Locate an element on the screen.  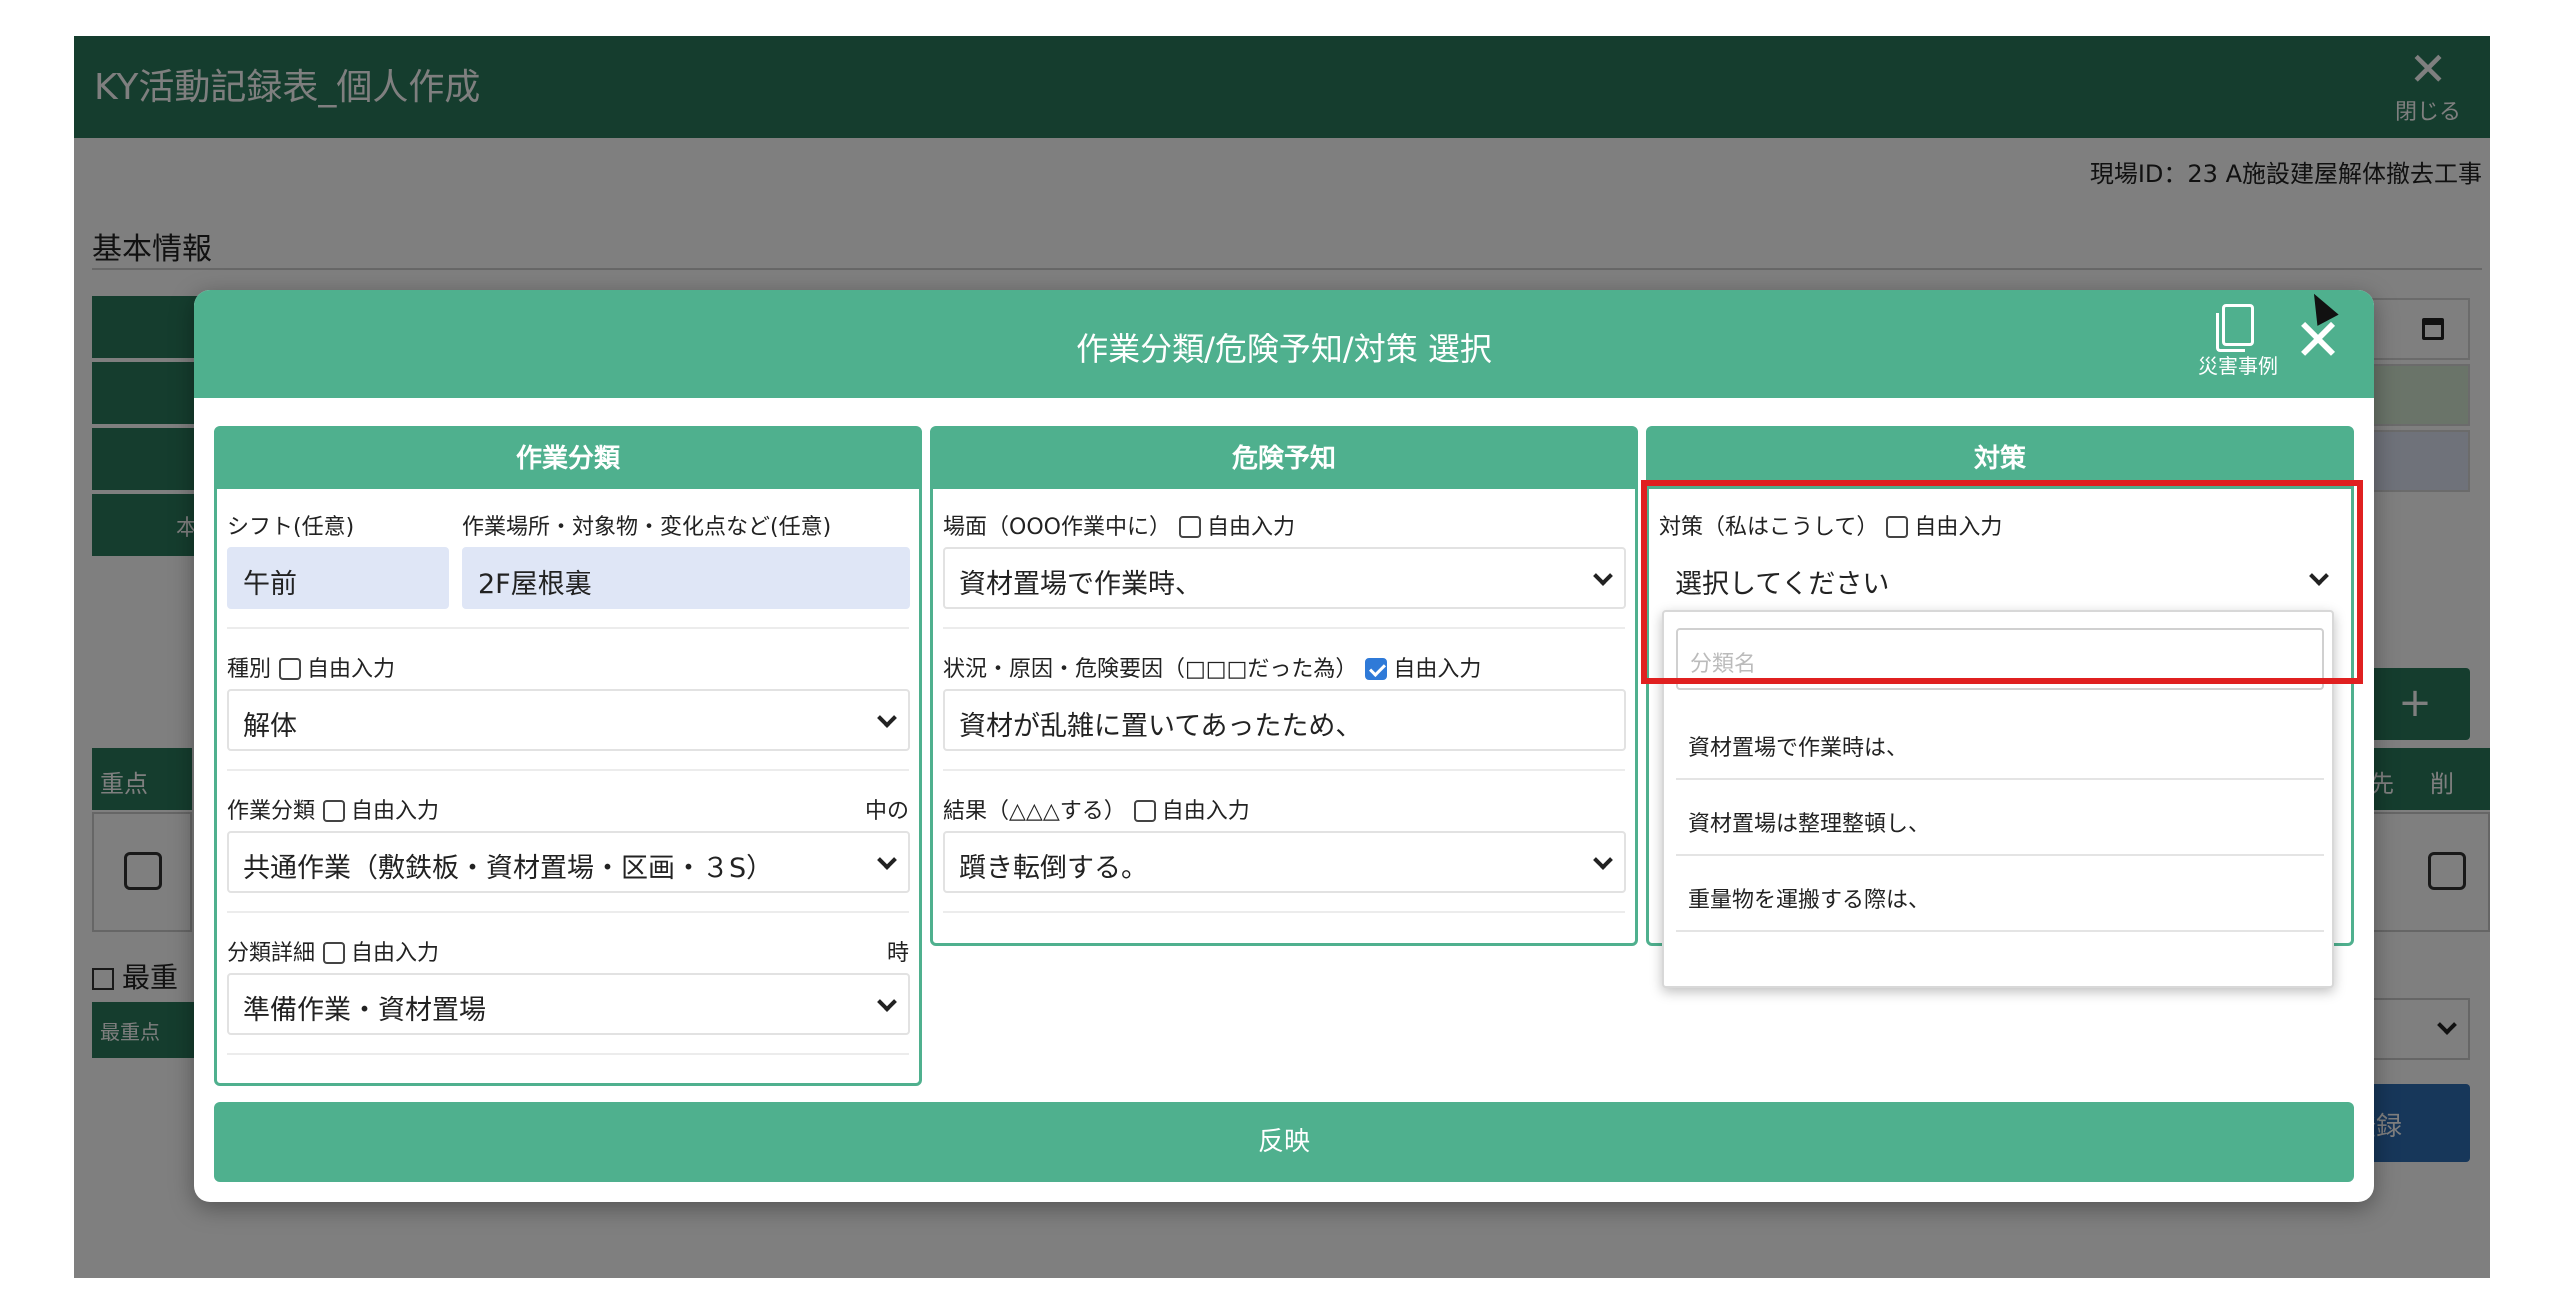
detail-free-checkbox is located at coordinates (334, 953).